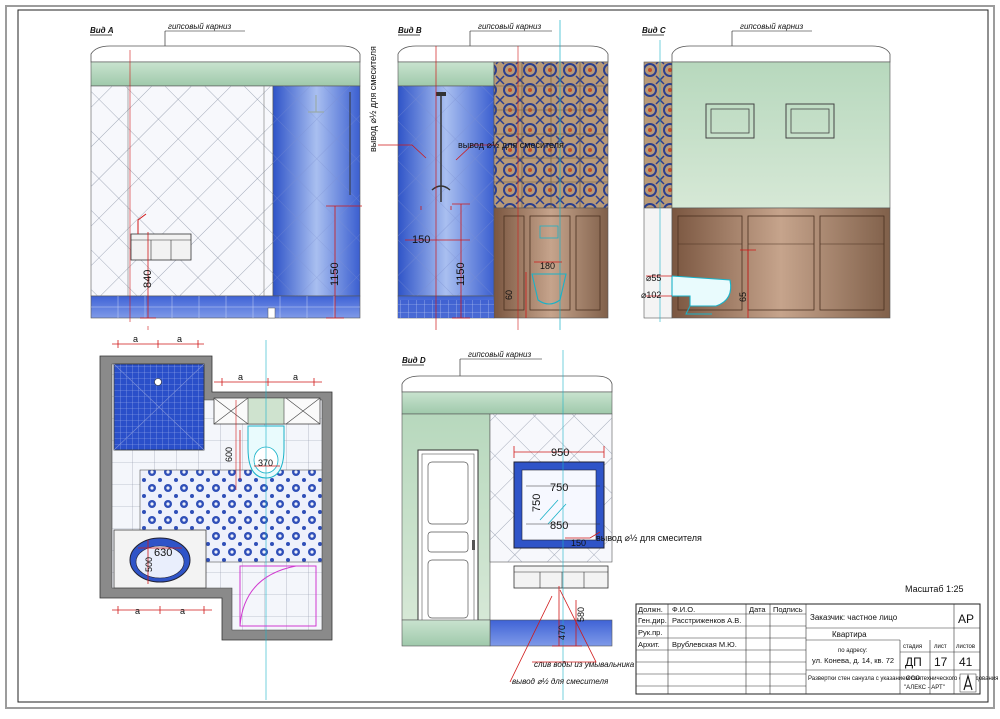 Image resolution: width=1000 pixels, height=719 pixels. I want to click on view-d-cornice-label: гипсовый карниз, so click(500, 354).